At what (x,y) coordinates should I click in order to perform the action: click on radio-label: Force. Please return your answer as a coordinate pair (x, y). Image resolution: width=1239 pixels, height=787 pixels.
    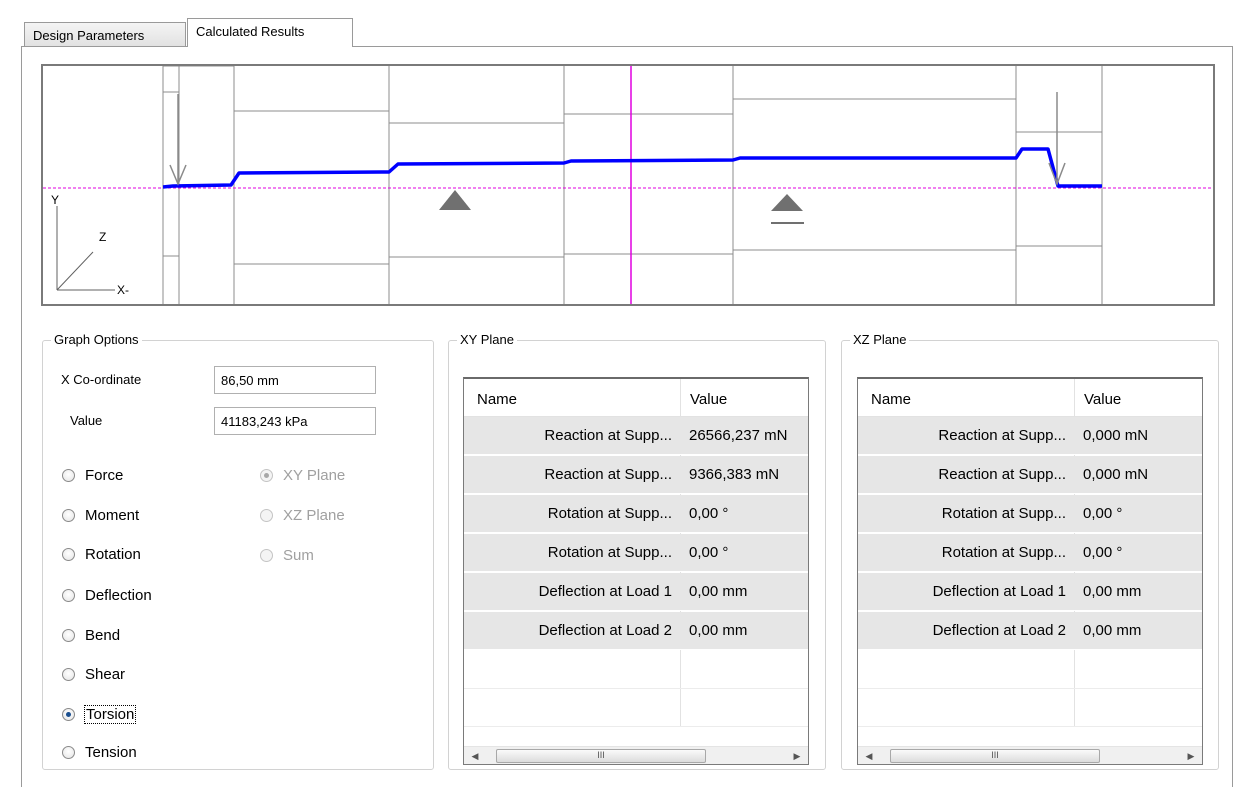
    Looking at the image, I should click on (104, 475).